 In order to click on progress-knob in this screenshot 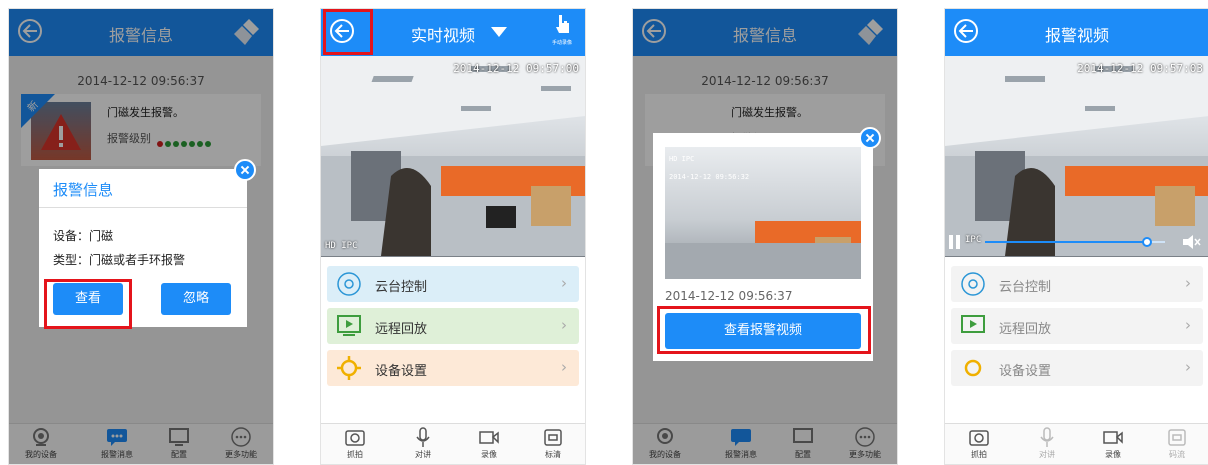, I will do `click(1147, 242)`.